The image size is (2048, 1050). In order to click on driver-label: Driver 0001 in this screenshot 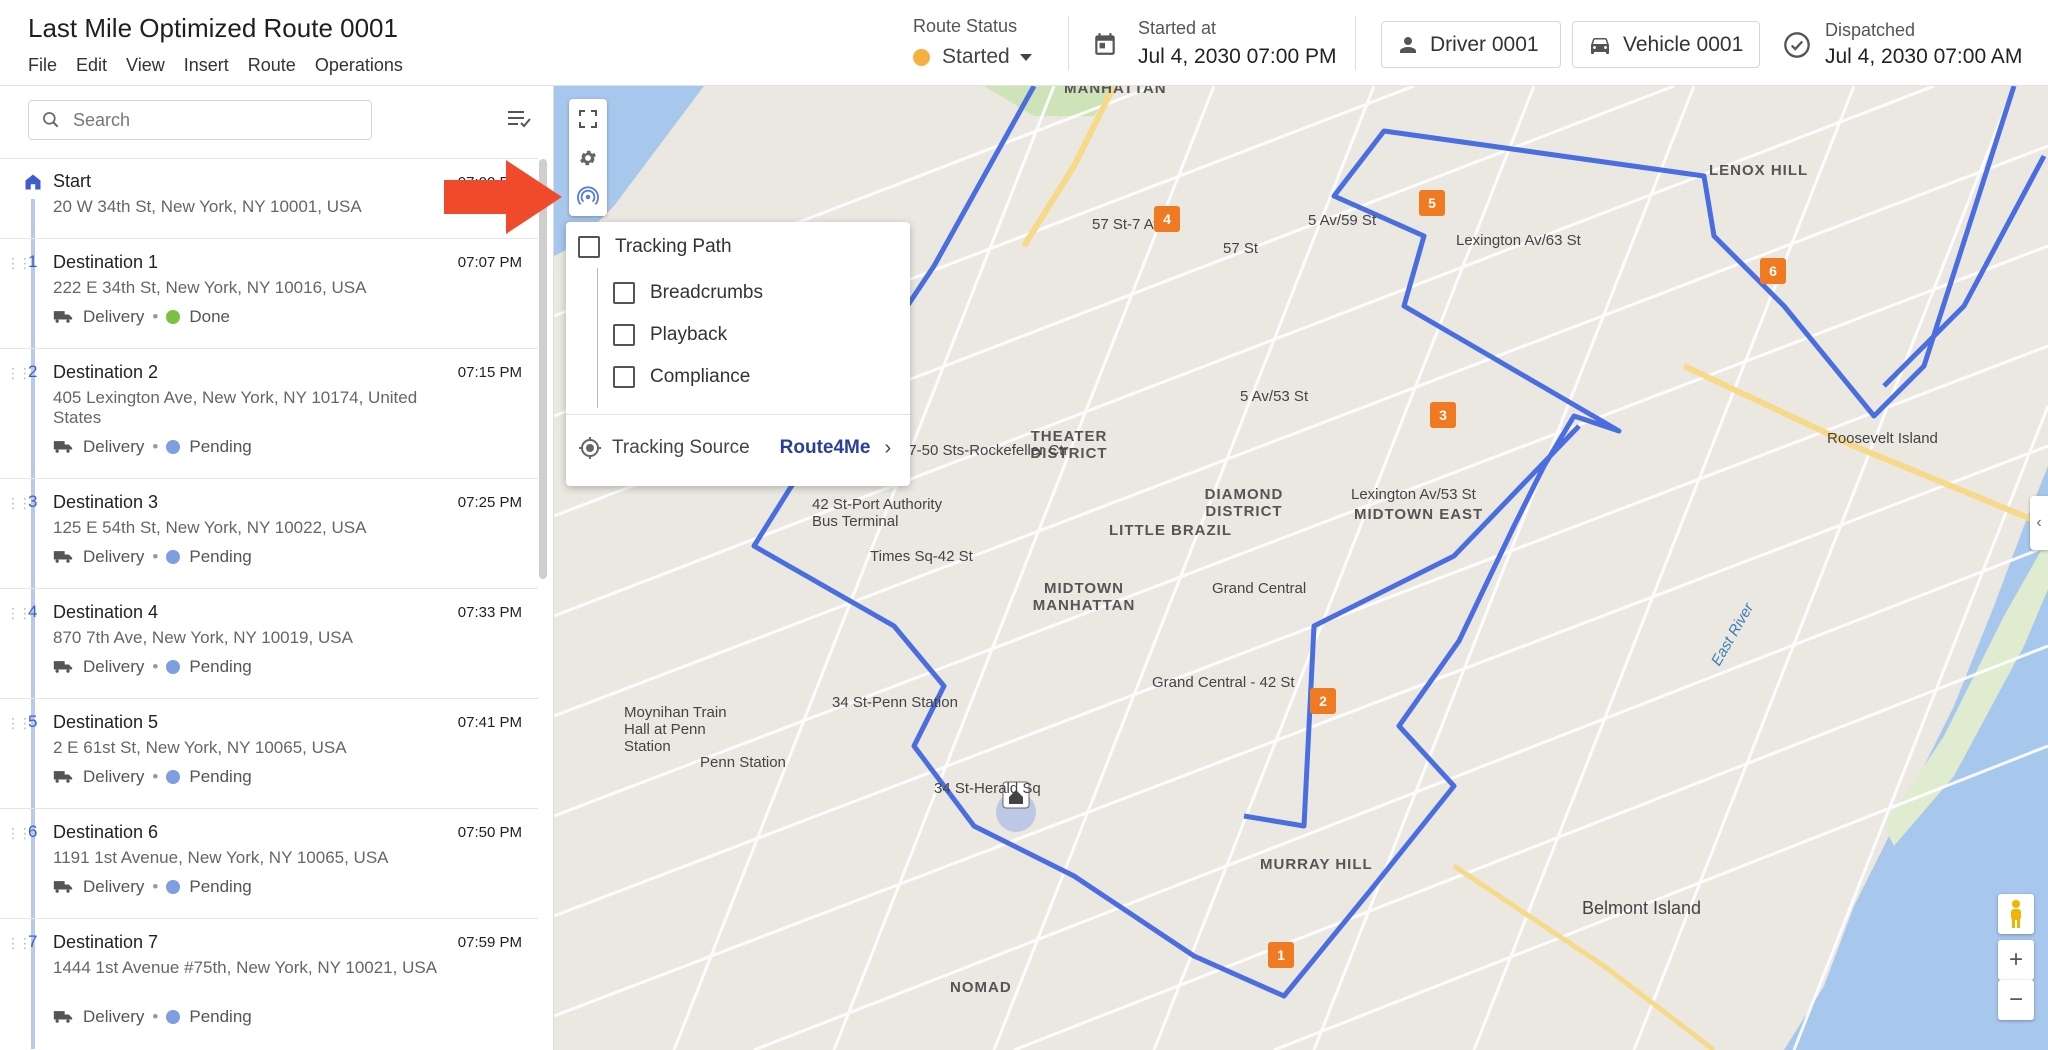, I will do `click(1484, 44)`.